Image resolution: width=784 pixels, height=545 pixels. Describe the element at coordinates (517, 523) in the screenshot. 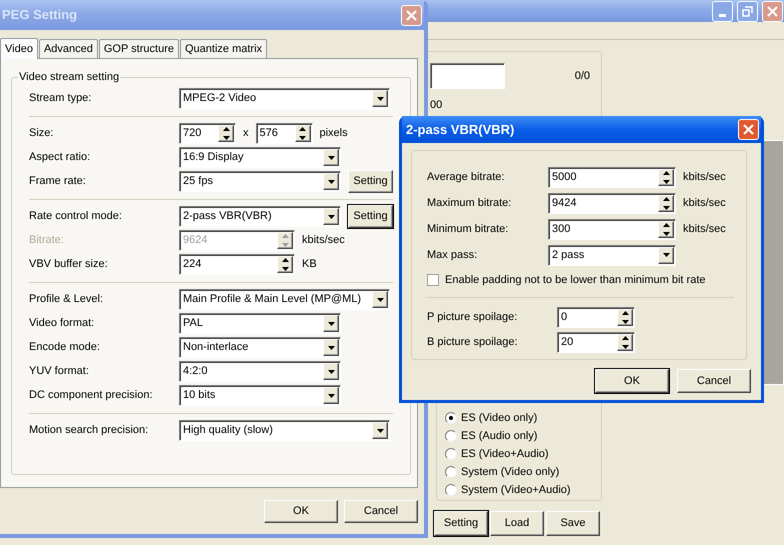

I see `push-button: Load` at that location.